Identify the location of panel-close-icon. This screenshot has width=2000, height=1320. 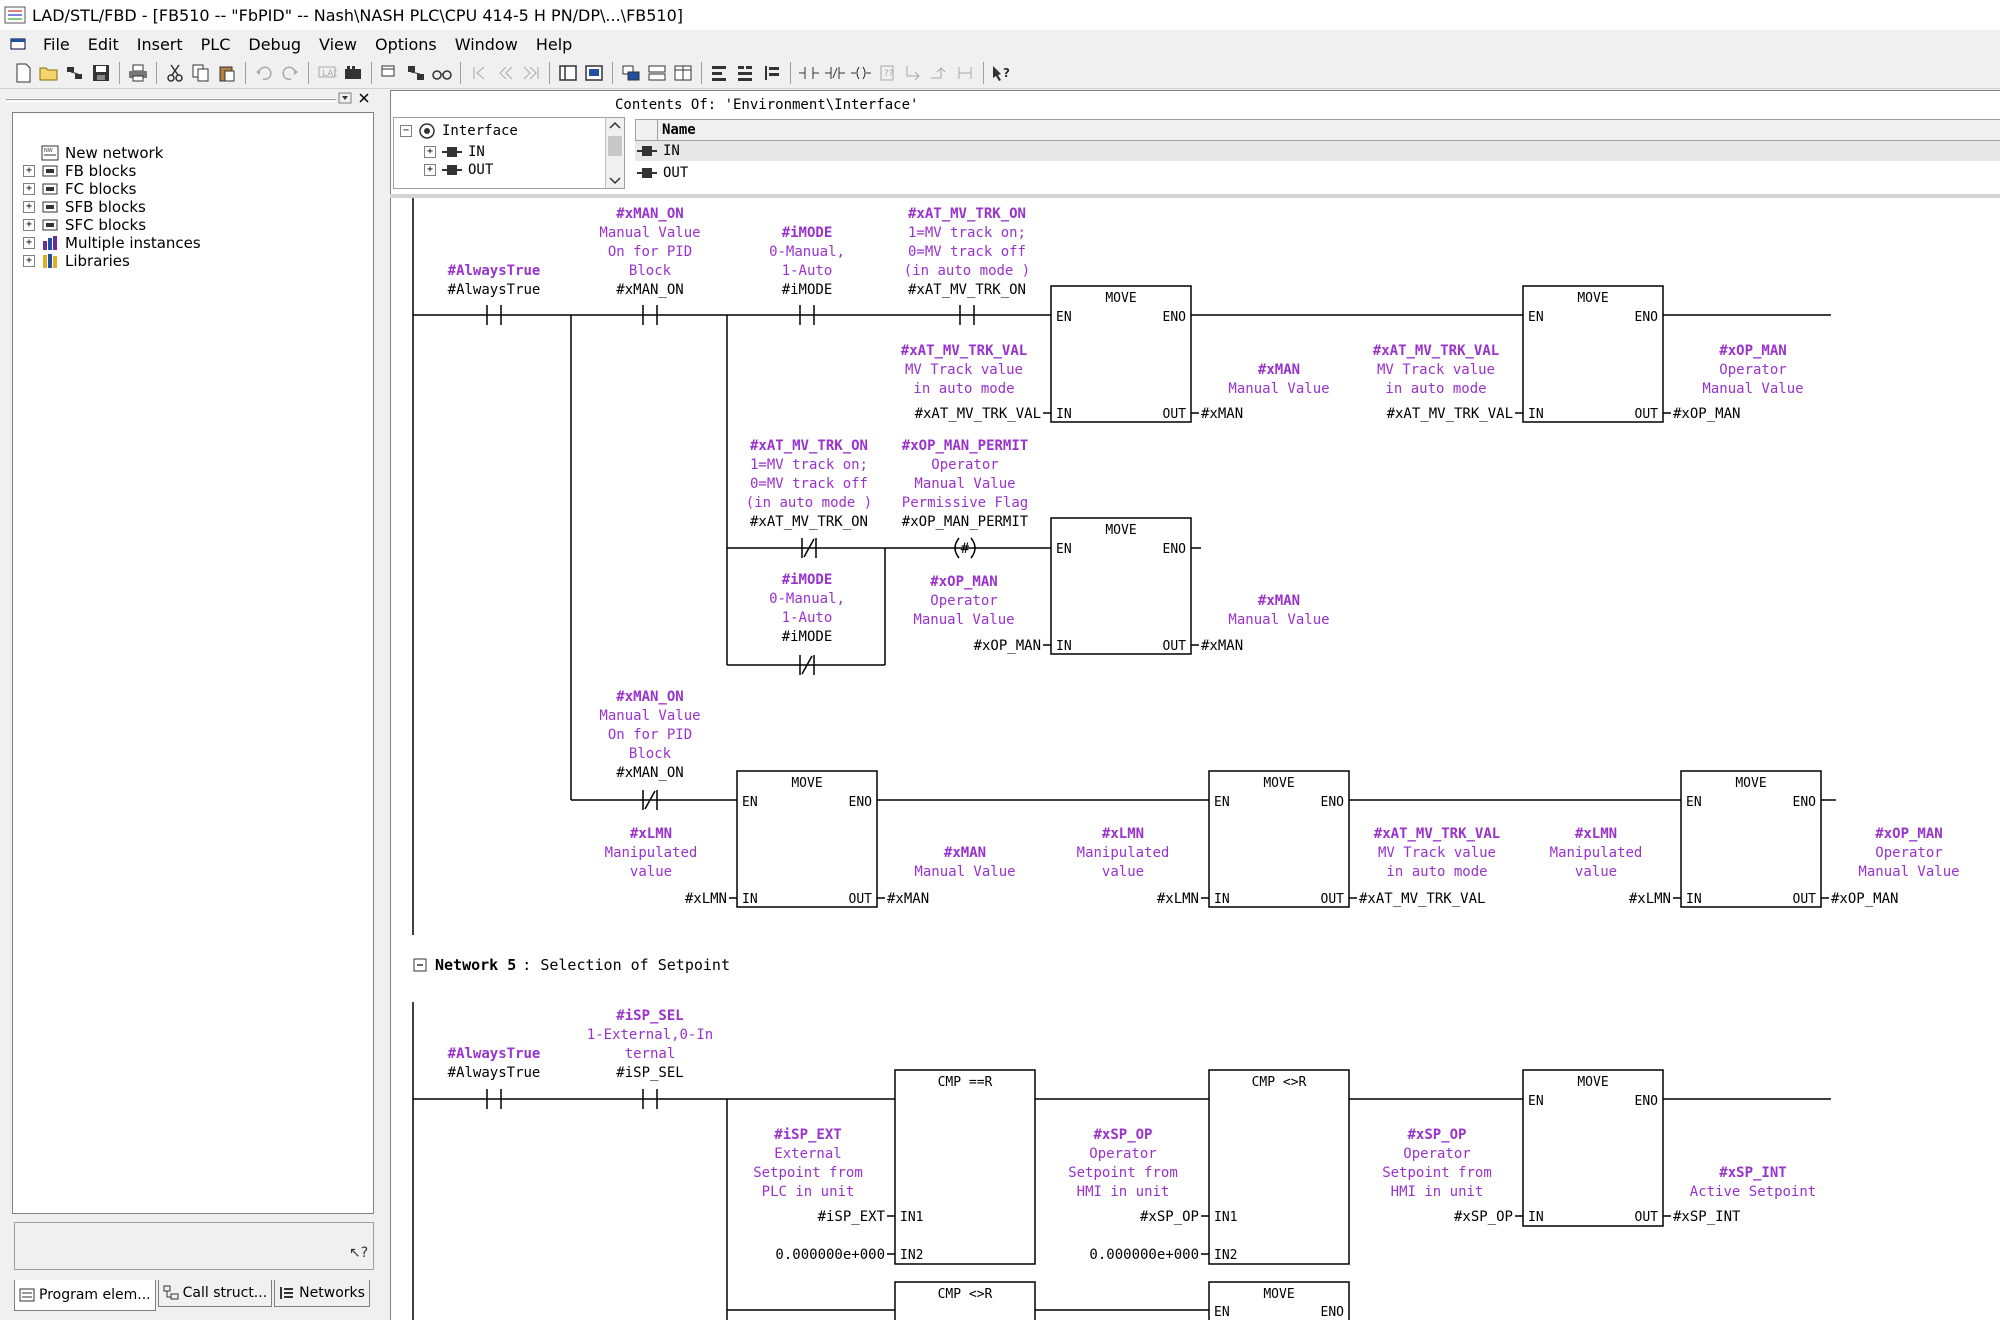
(364, 98).